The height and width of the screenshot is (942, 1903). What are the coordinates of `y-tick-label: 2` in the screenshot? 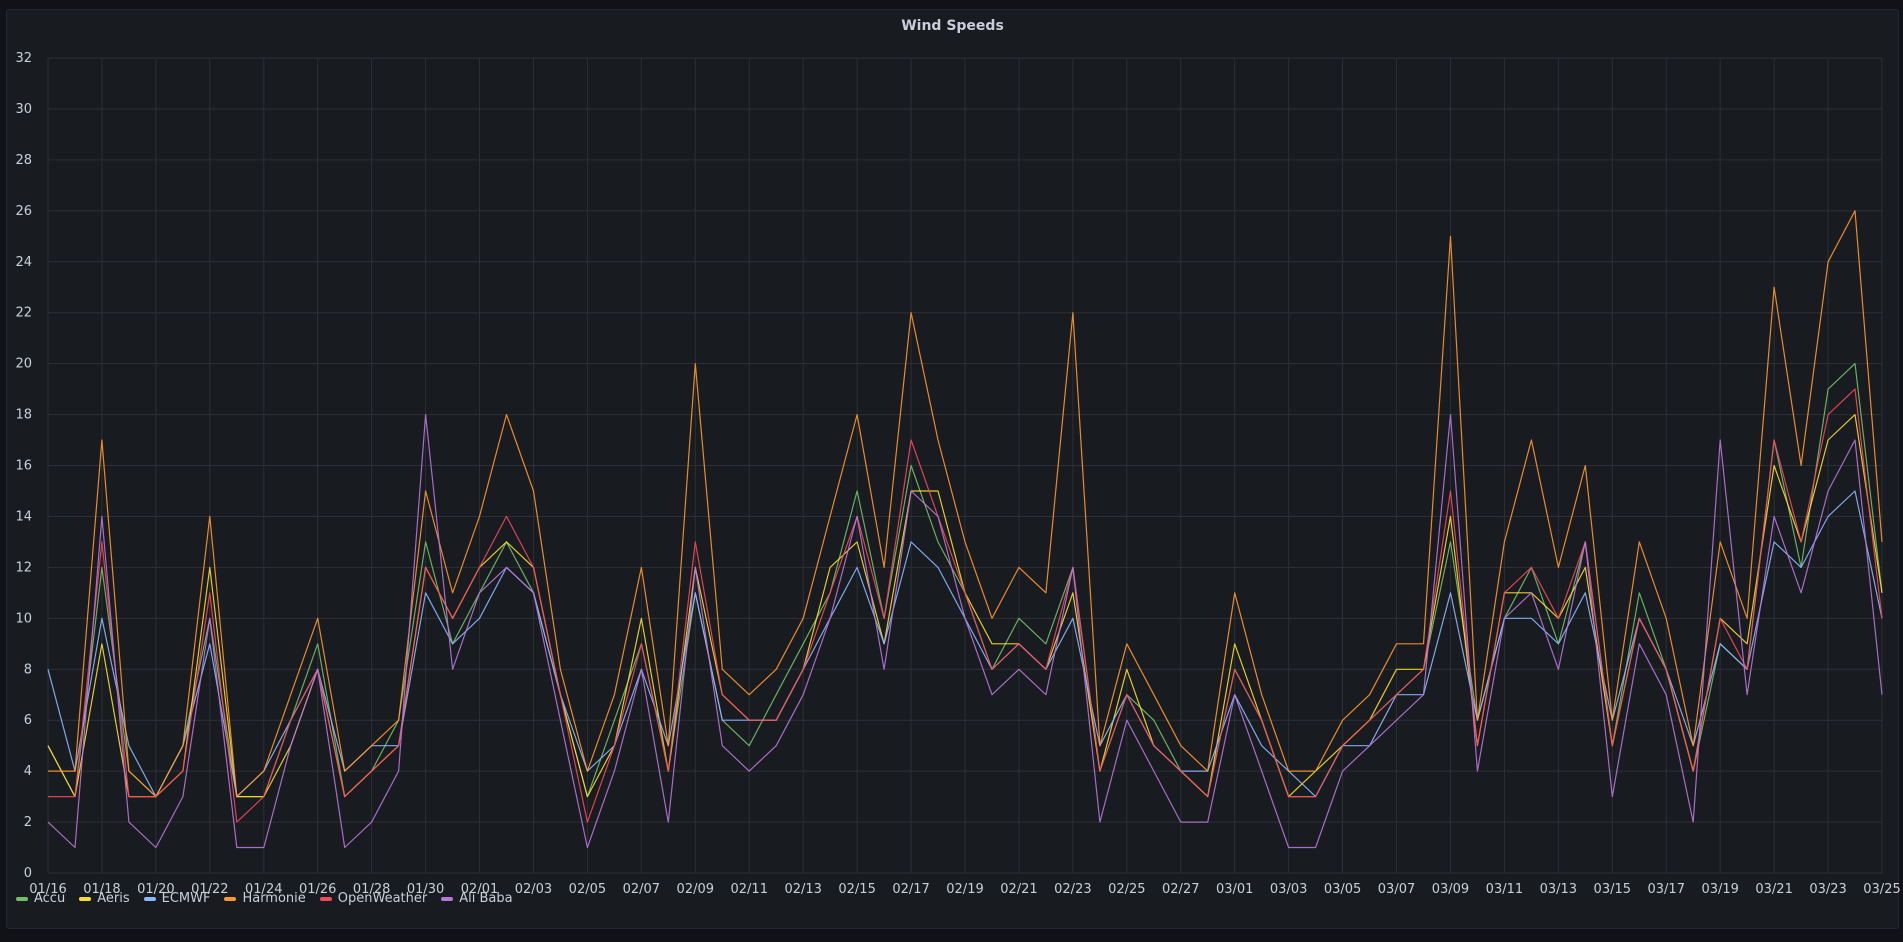 It's located at (28, 822).